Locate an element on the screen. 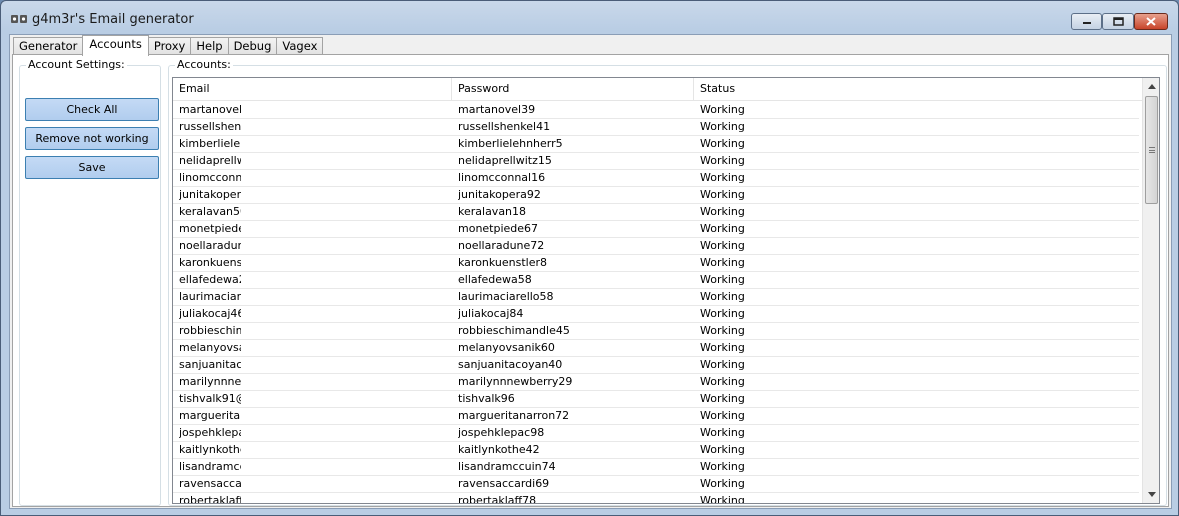 The width and height of the screenshot is (1179, 516). email-cell: ellafedewa27 is located at coordinates (210, 279).